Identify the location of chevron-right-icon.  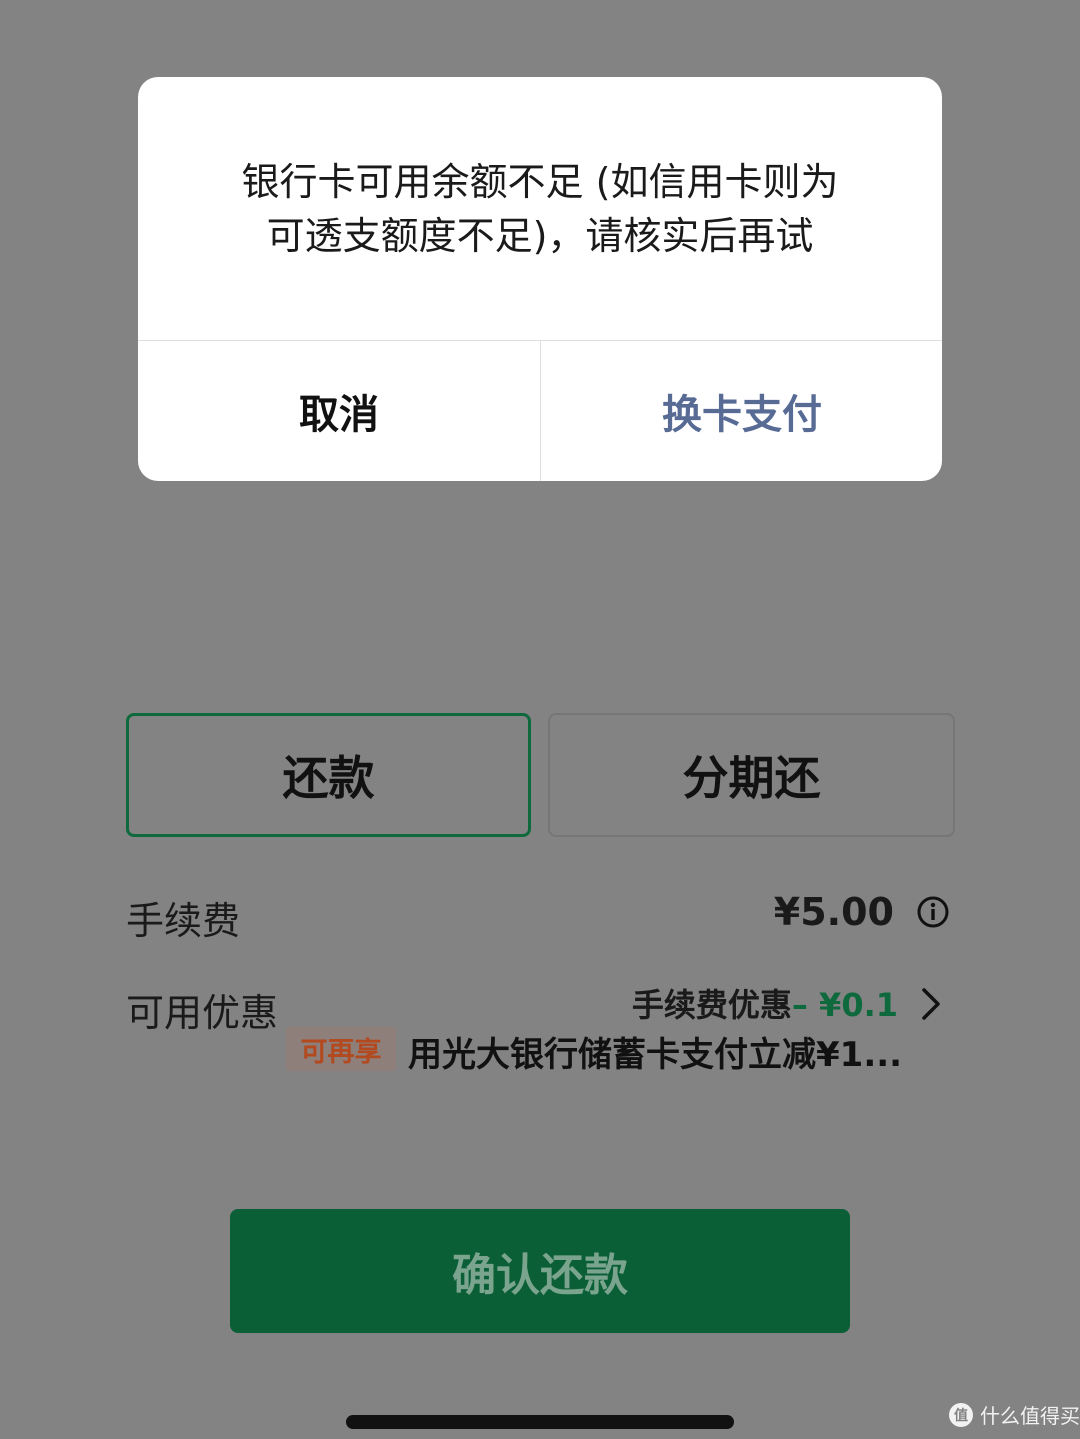
(931, 1004).